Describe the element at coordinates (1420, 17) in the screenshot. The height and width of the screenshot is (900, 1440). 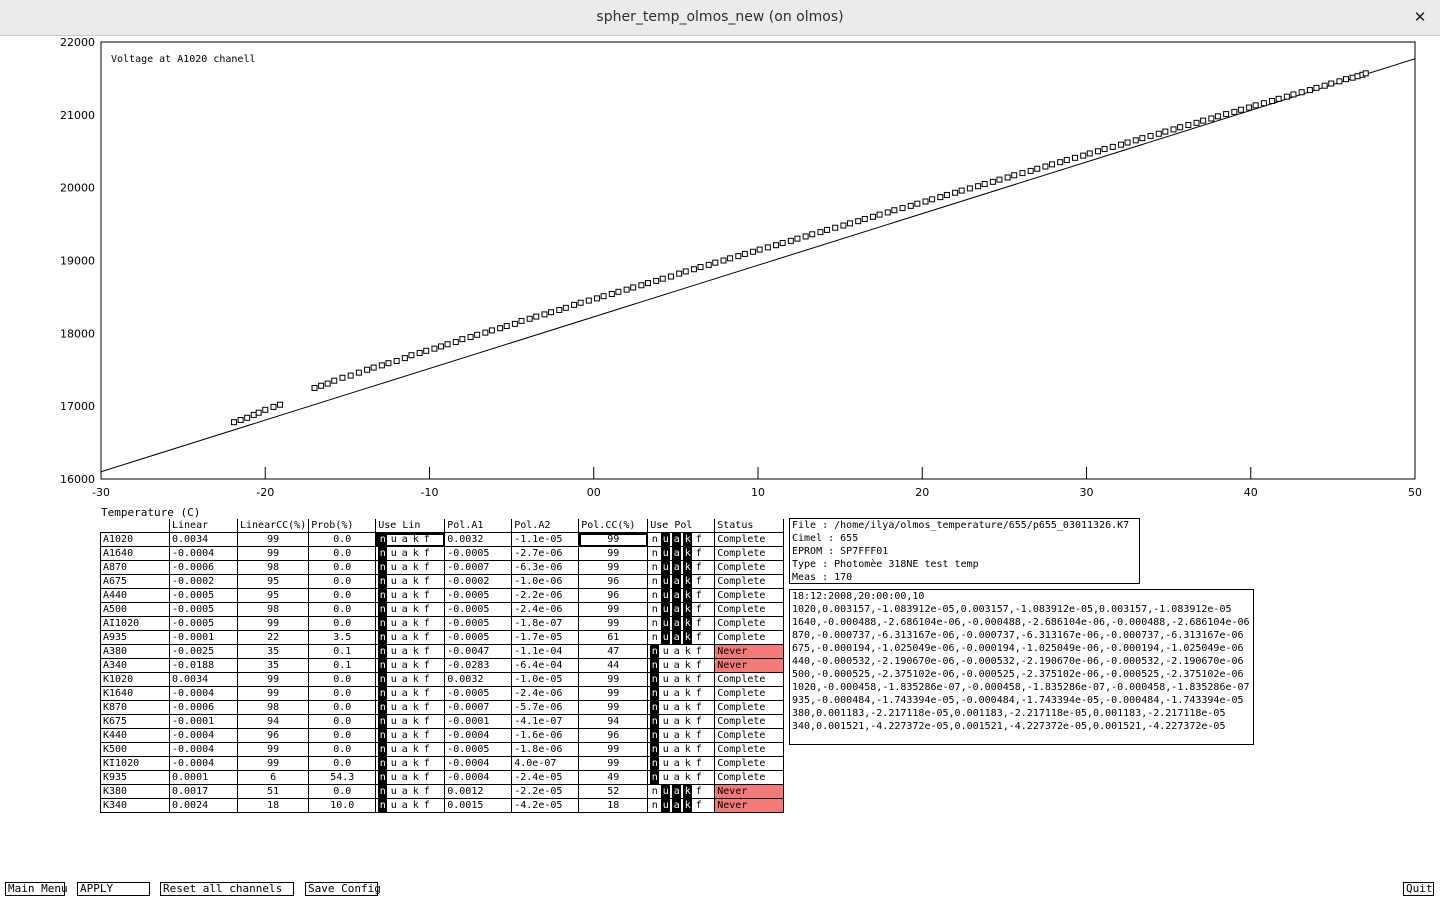
I see `close-icon: ✕` at that location.